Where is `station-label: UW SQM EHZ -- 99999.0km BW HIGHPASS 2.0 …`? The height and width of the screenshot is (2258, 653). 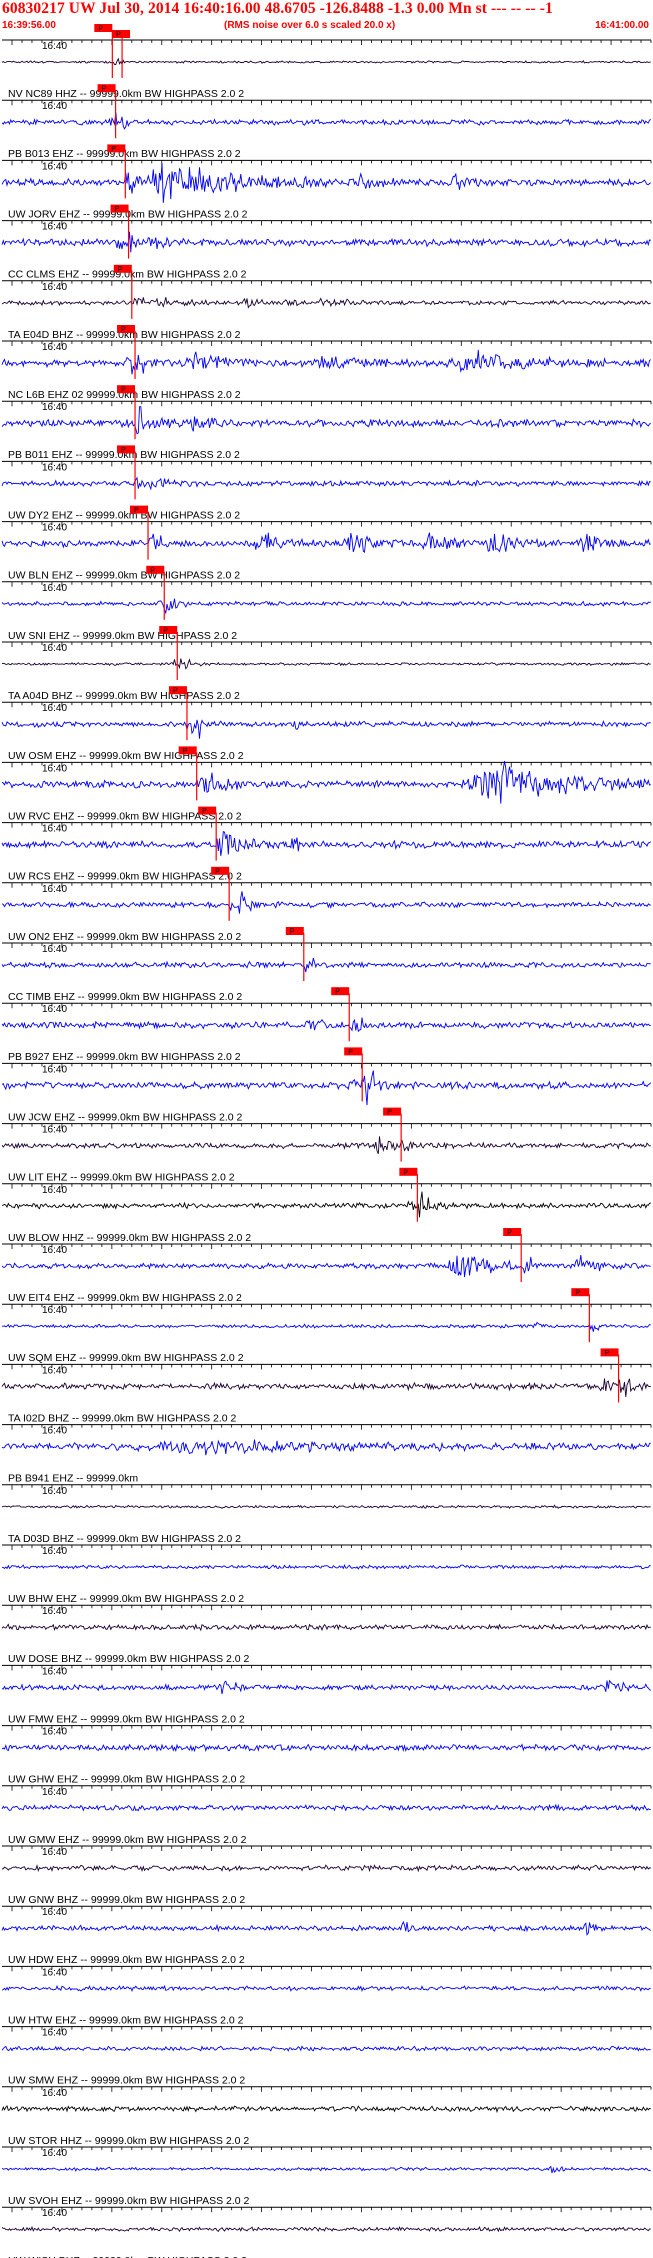 station-label: UW SQM EHZ -- 99999.0km BW HIGHPASS 2.0 … is located at coordinates (126, 1358).